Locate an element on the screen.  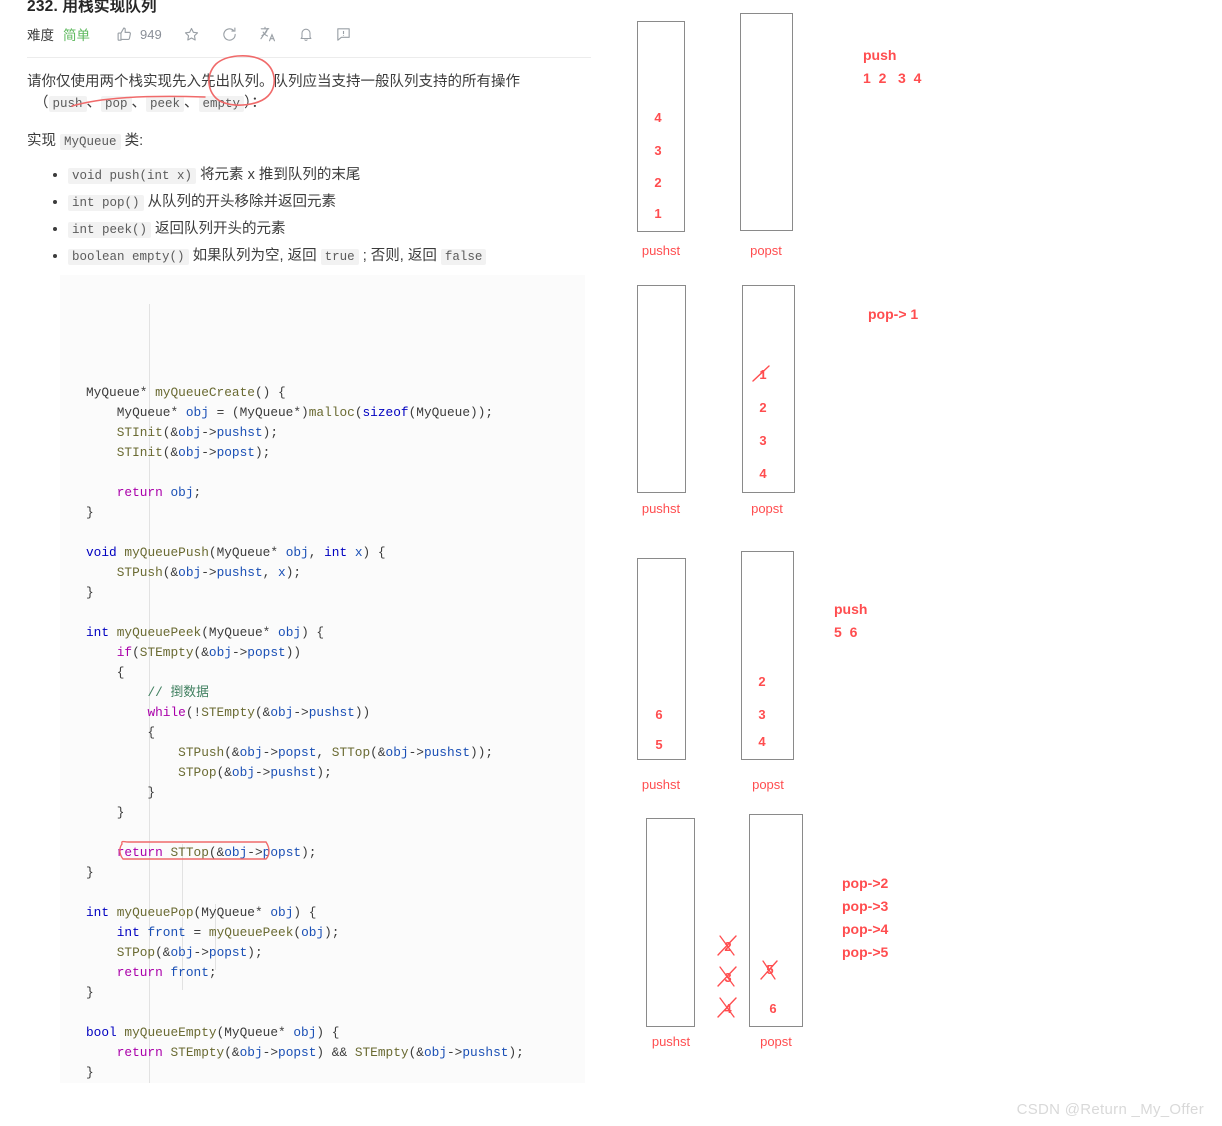
code-false: false is located at coordinates (463, 257).